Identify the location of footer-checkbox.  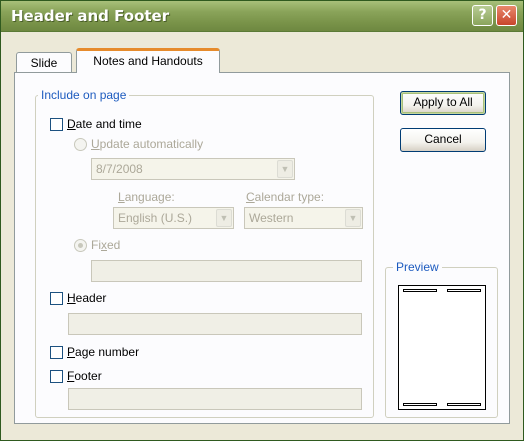
(56, 376).